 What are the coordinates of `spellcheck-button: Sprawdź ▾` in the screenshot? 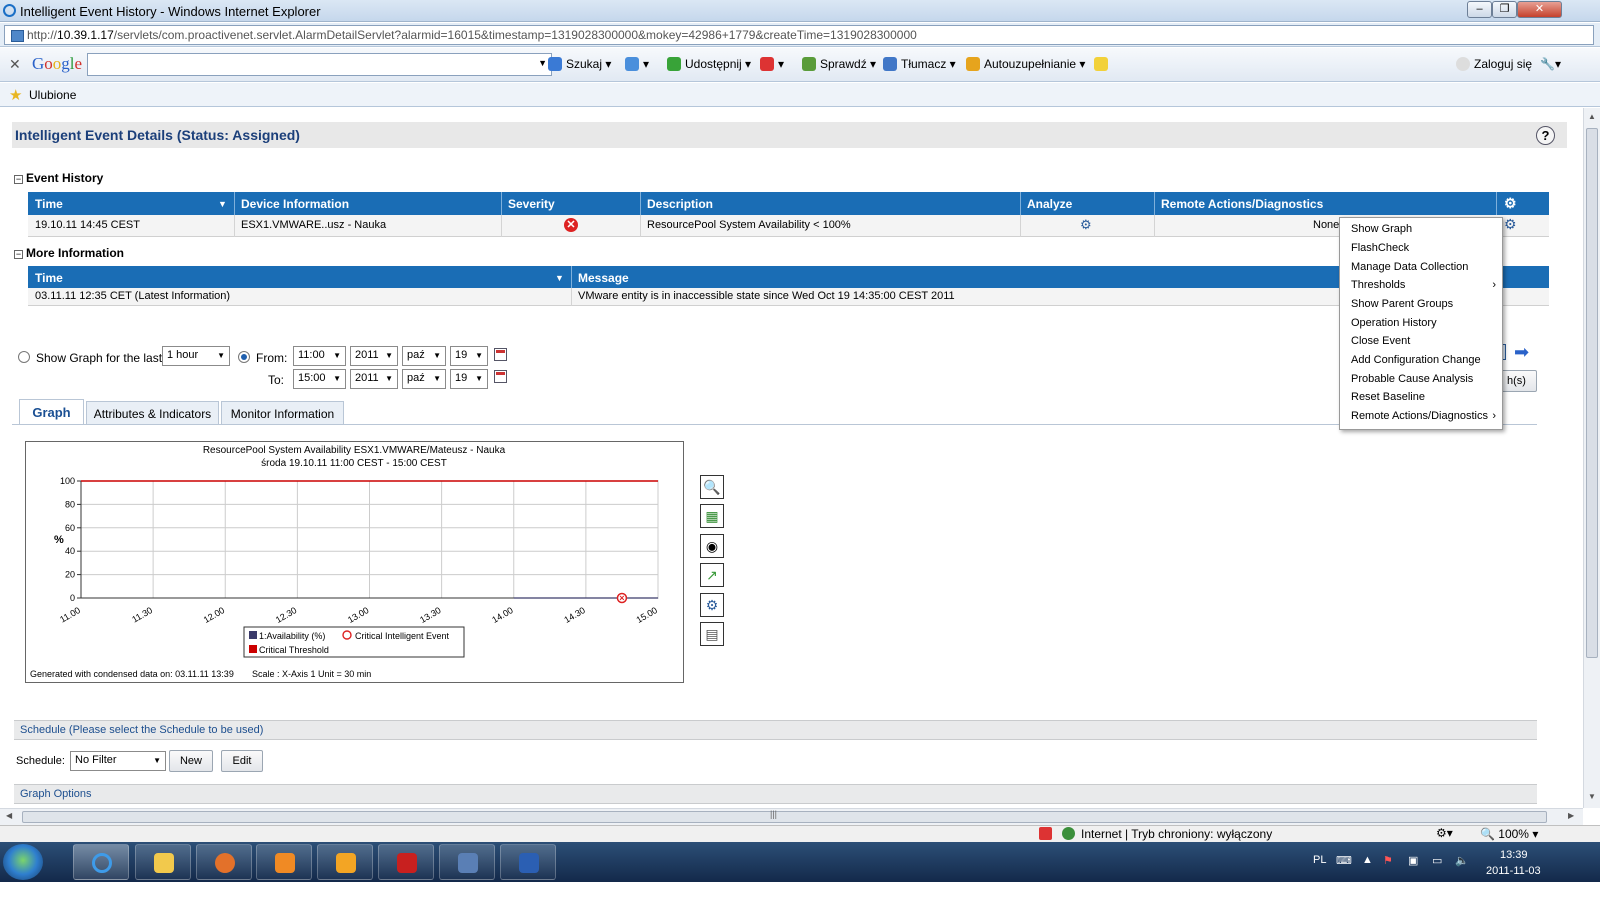 It's located at (839, 64).